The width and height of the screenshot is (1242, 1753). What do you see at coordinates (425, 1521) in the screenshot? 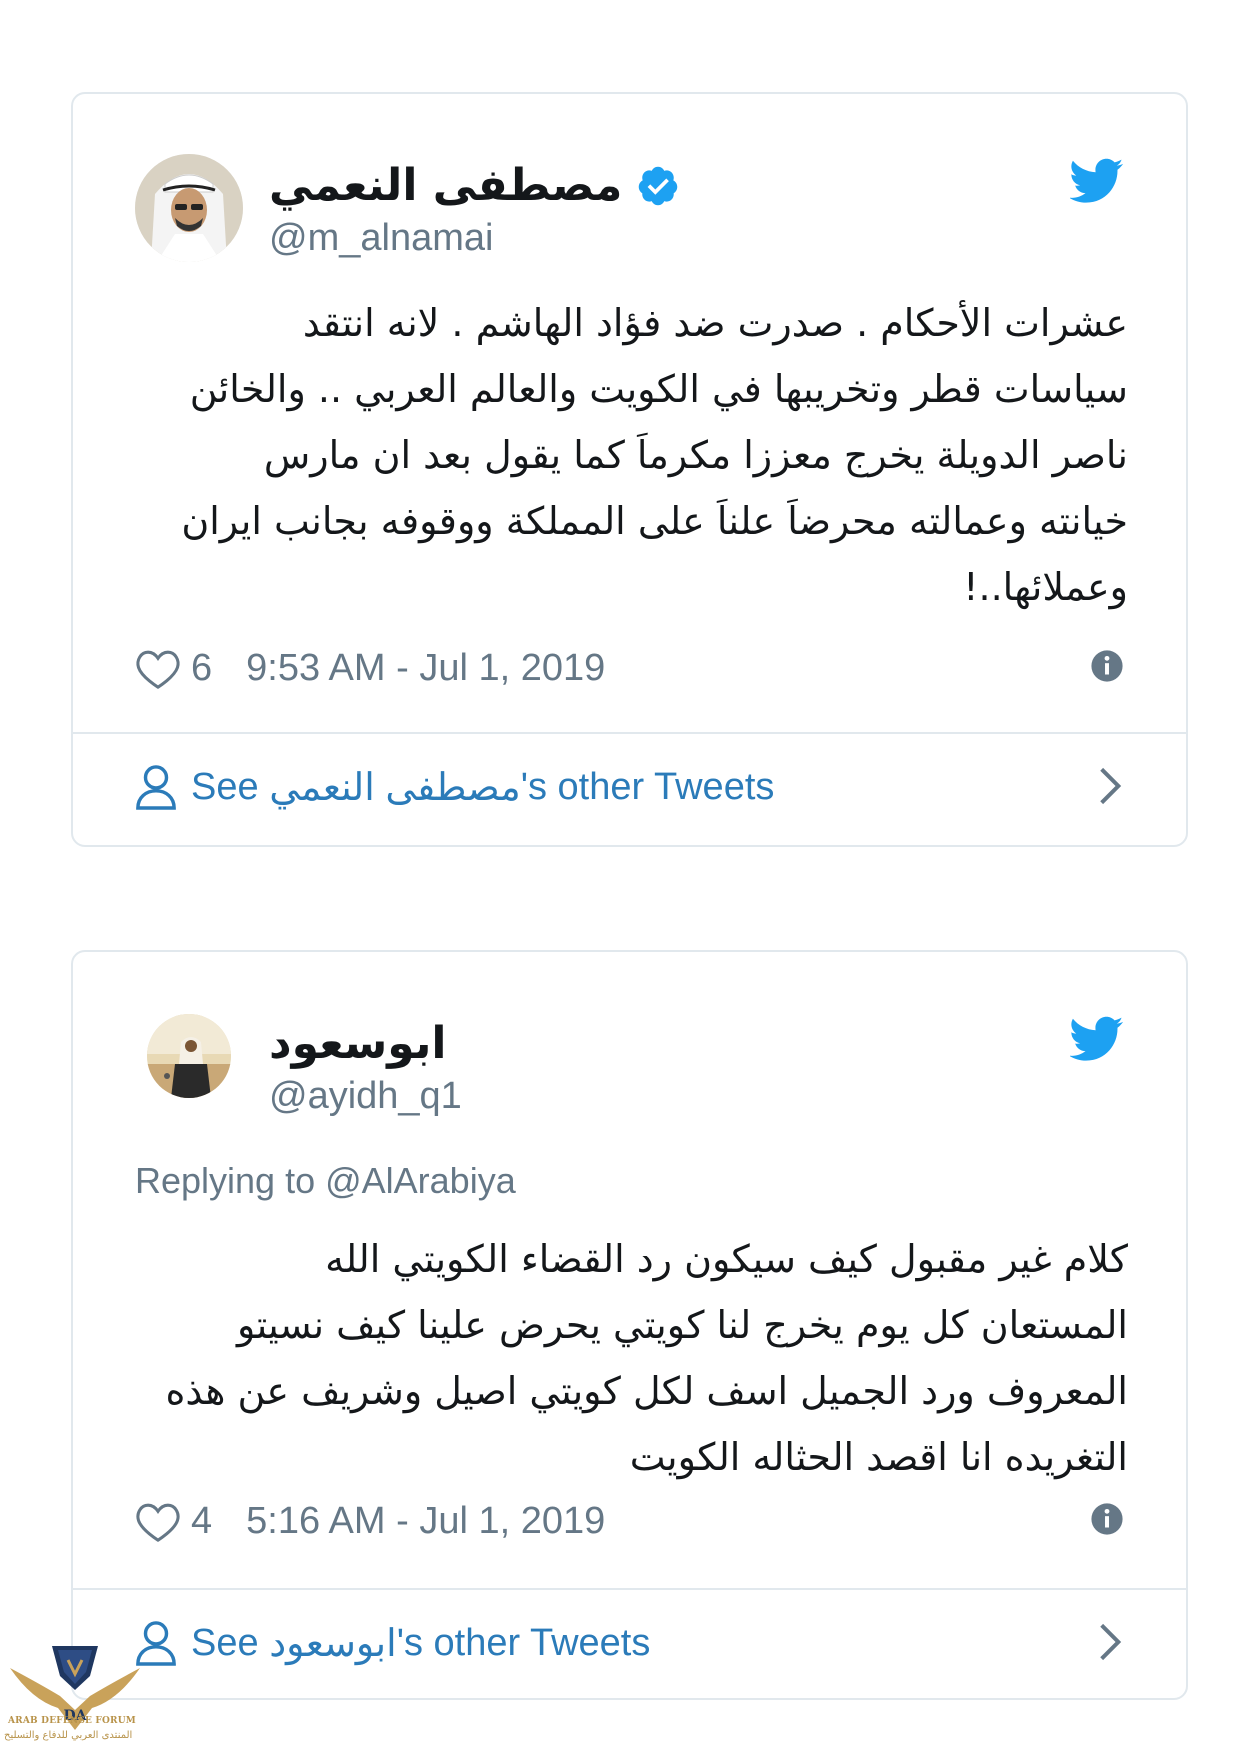
I see `timestamp: 5:16 AM - Jul 1, 2019` at bounding box center [425, 1521].